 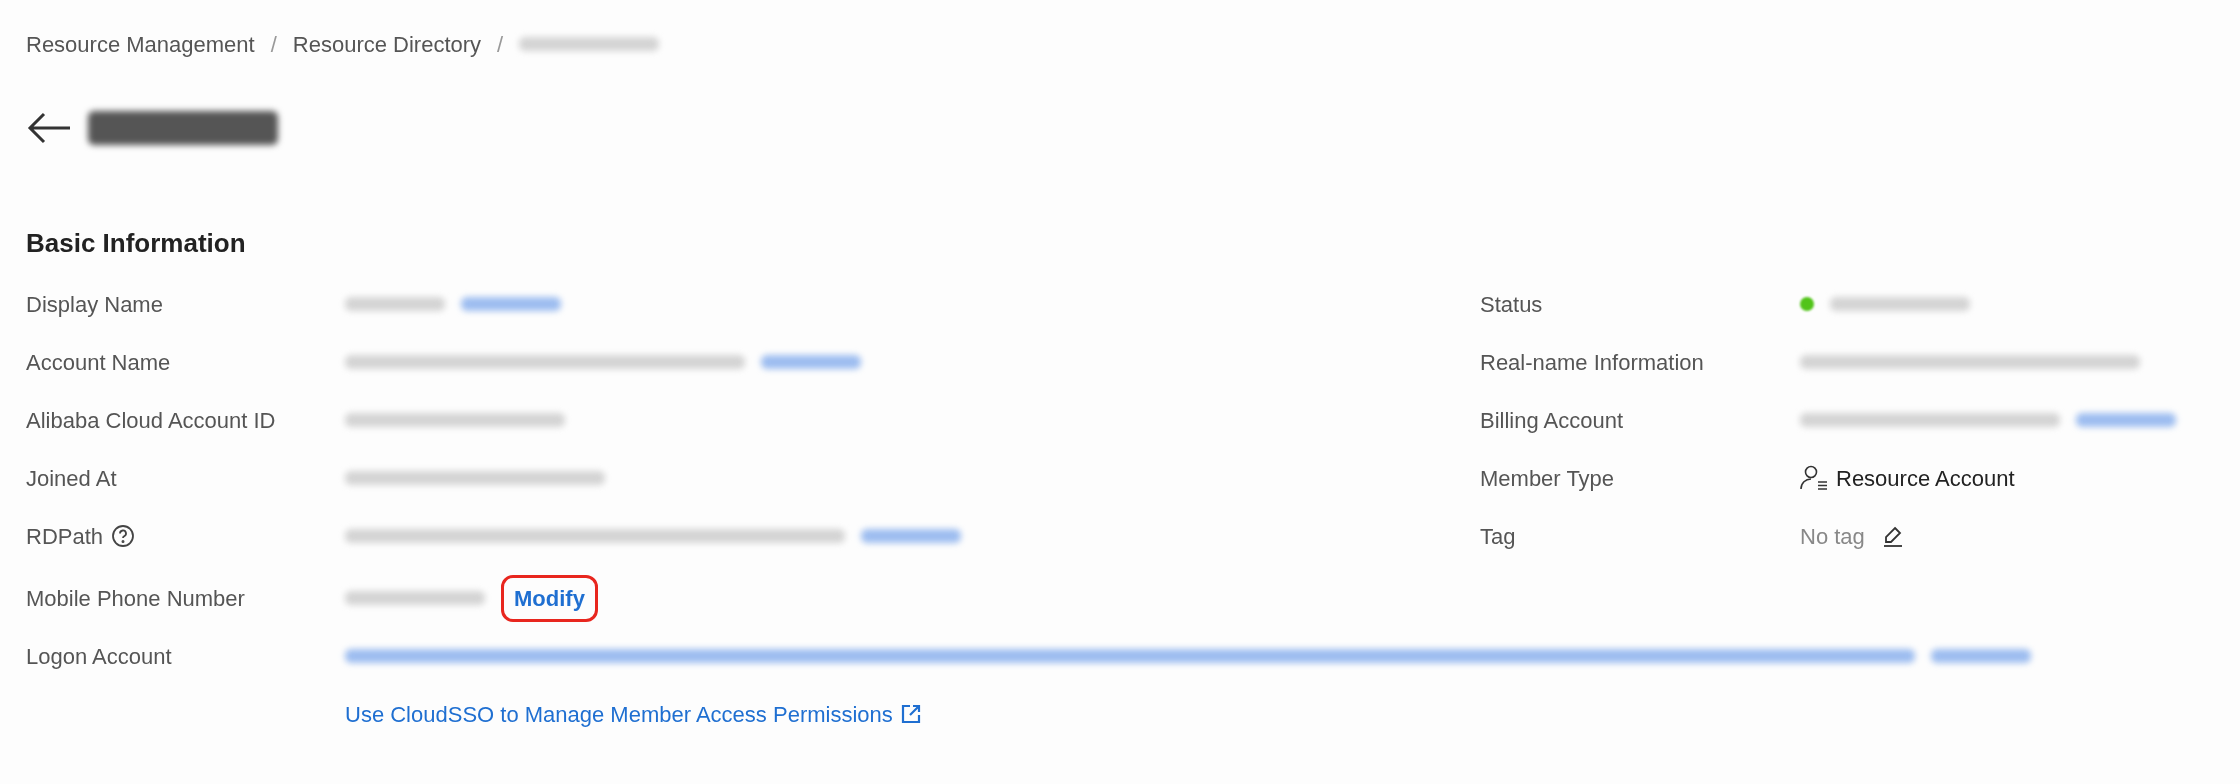 What do you see at coordinates (140, 44) in the screenshot?
I see `breadcrumb-item: Resource Management` at bounding box center [140, 44].